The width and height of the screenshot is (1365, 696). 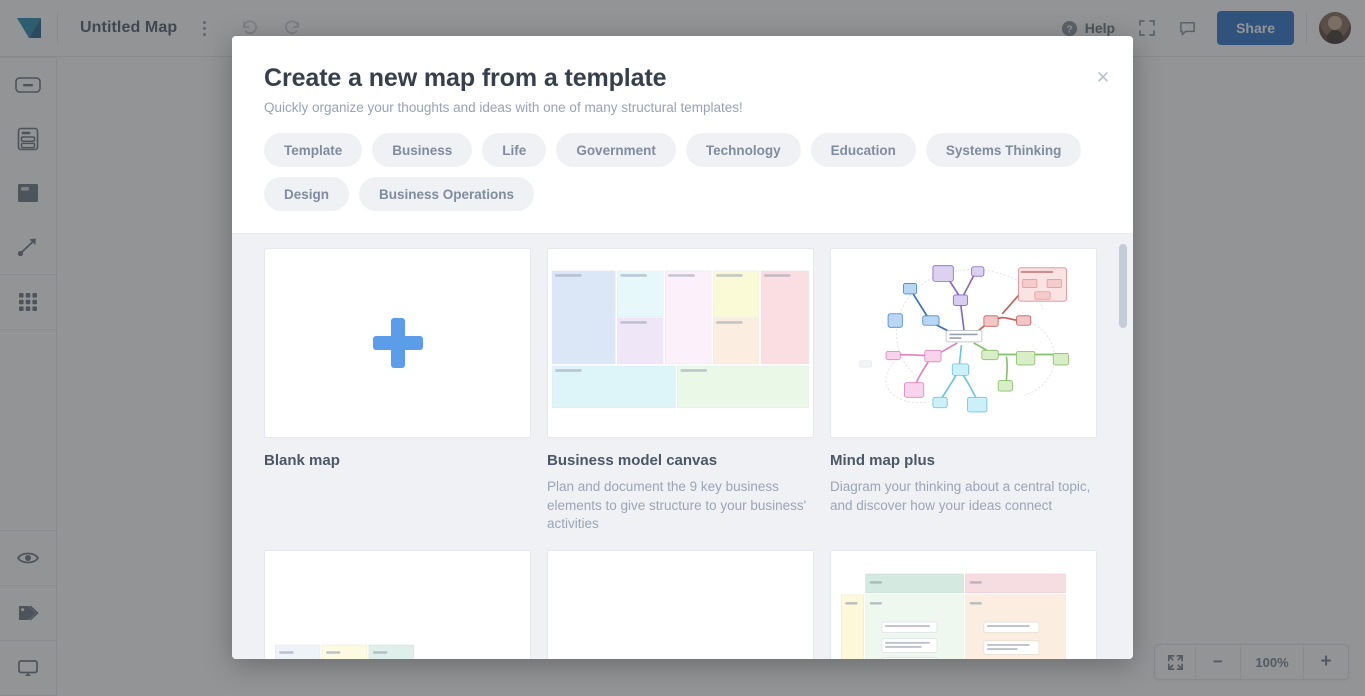 I want to click on plus-icon, so click(x=398, y=343).